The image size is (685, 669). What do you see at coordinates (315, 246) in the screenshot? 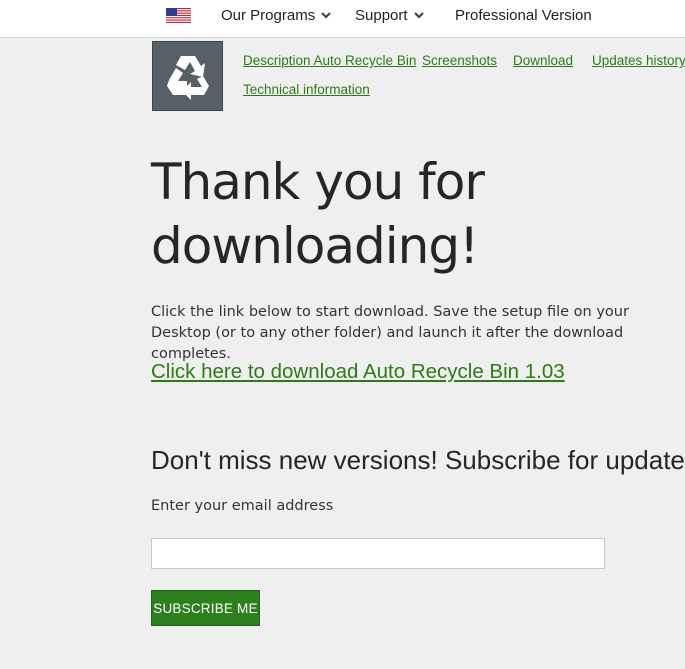
I see `page-title-line2: downloading!` at bounding box center [315, 246].